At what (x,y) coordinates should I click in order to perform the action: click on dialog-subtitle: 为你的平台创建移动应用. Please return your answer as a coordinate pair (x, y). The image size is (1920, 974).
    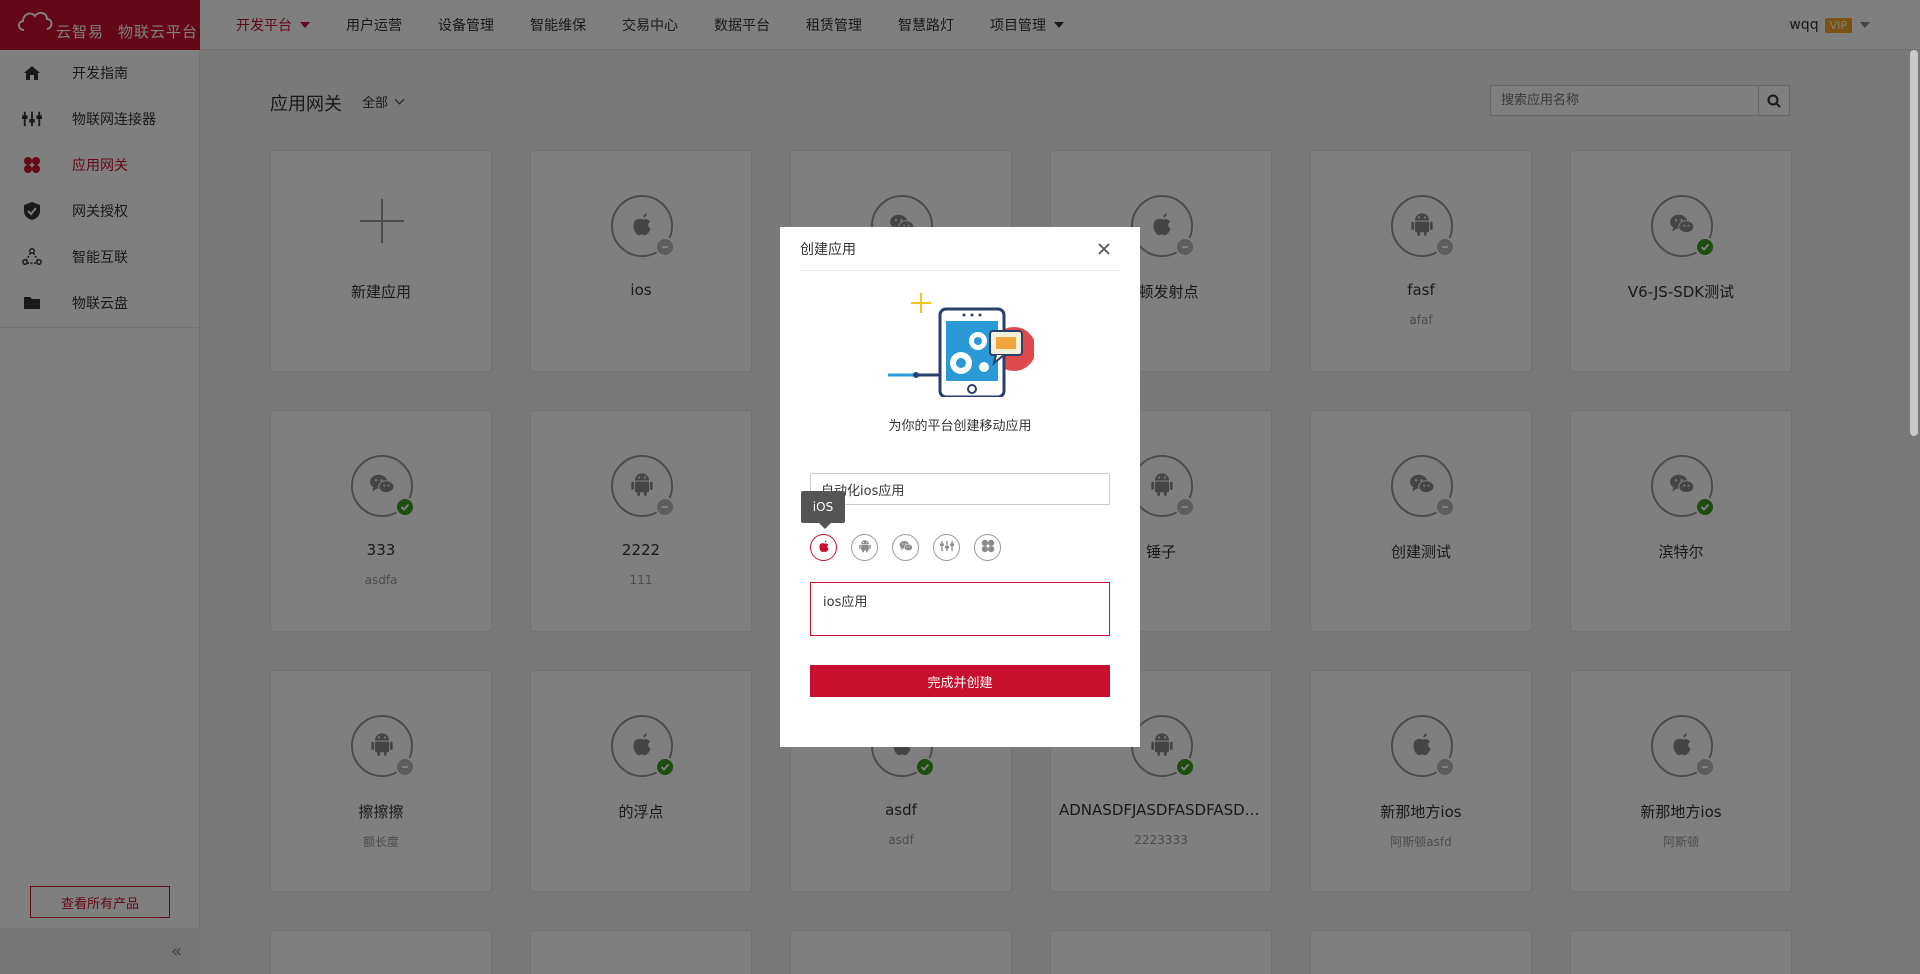
    Looking at the image, I should click on (960, 426).